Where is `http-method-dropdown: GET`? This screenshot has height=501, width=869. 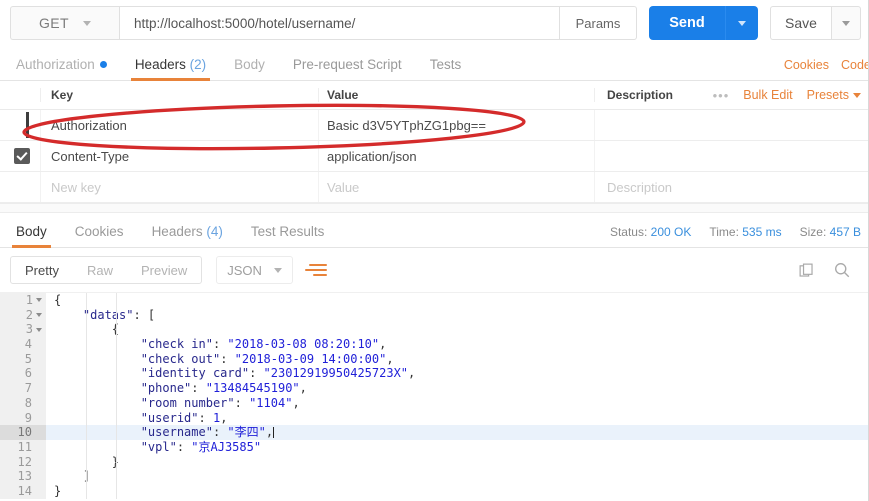
http-method-dropdown: GET is located at coordinates (64, 23).